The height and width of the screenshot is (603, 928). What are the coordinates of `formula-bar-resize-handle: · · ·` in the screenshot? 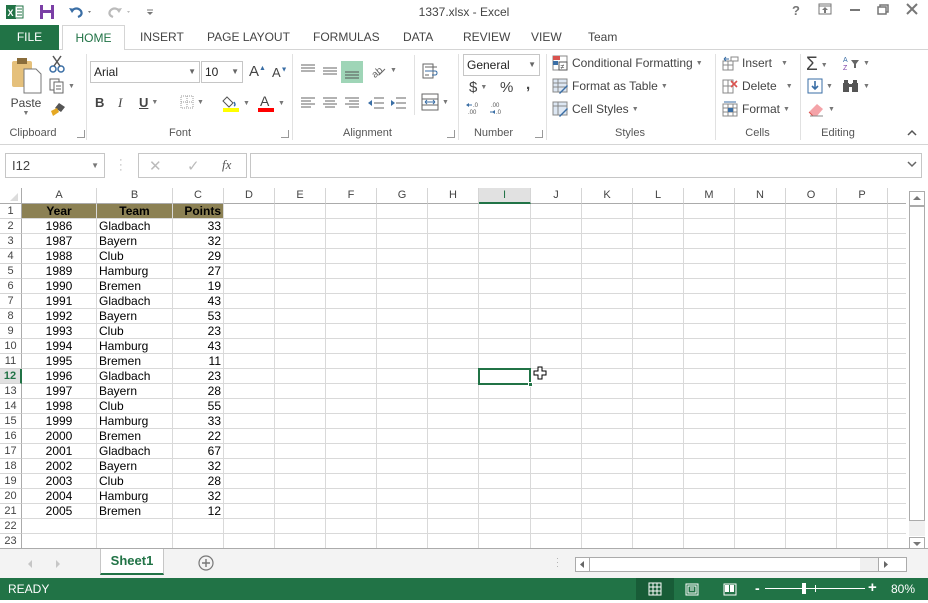 It's located at (121, 165).